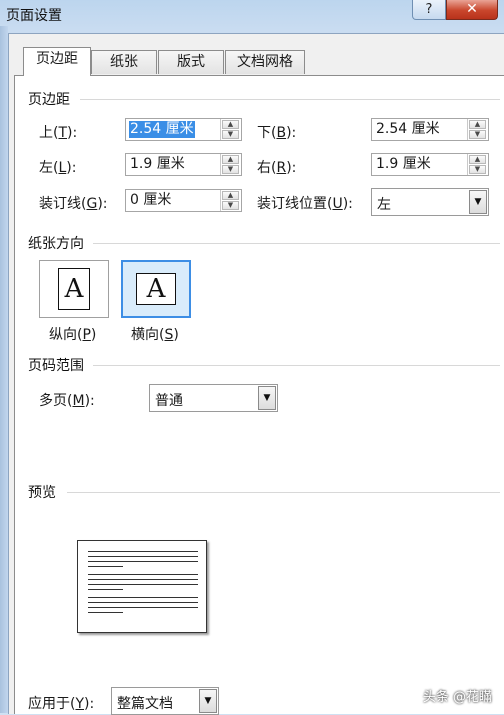 Image resolution: width=504 pixels, height=715 pixels. Describe the element at coordinates (58, 133) in the screenshot. I see `top-margin-label: 上(T):` at that location.